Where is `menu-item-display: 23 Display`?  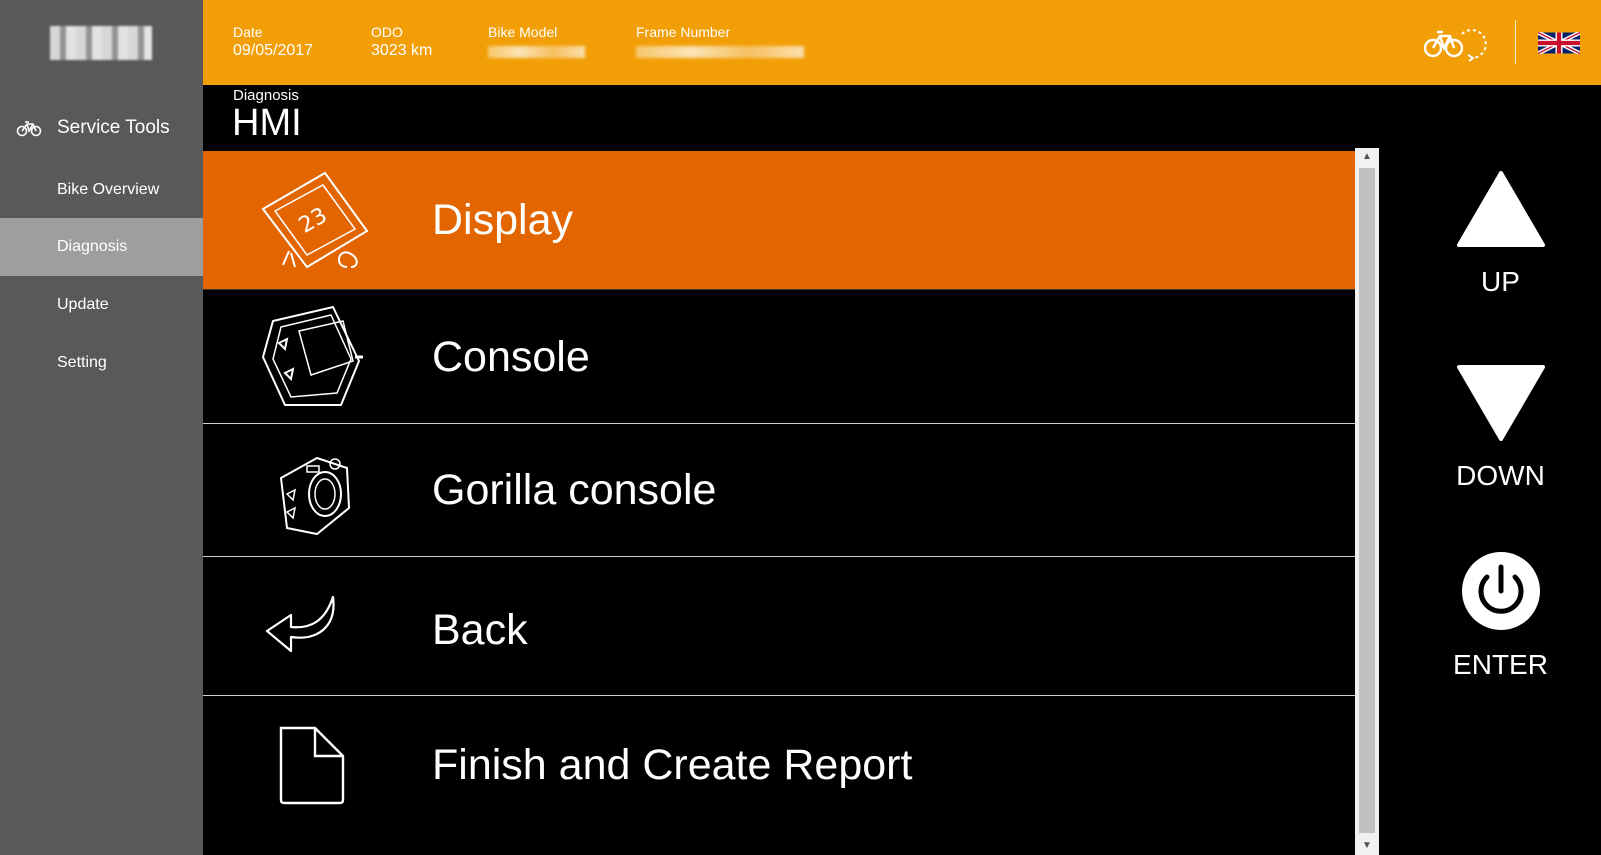
menu-item-display: 23 Display is located at coordinates (779, 220).